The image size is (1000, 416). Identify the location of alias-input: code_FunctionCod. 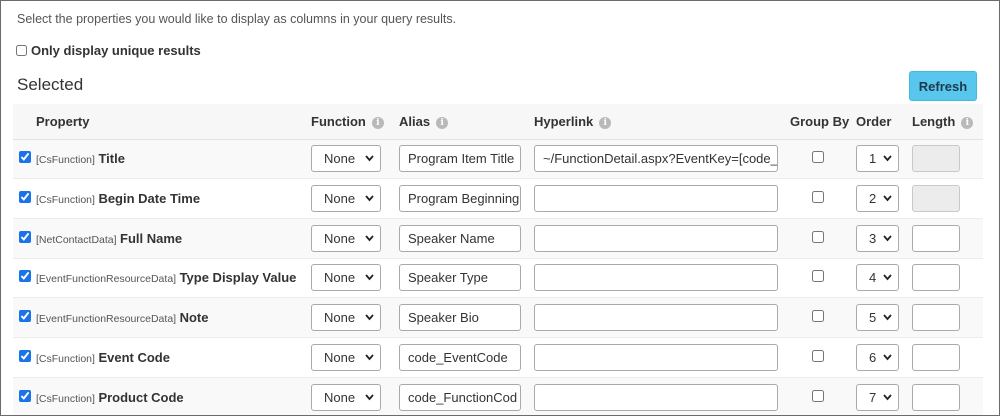
(460, 397).